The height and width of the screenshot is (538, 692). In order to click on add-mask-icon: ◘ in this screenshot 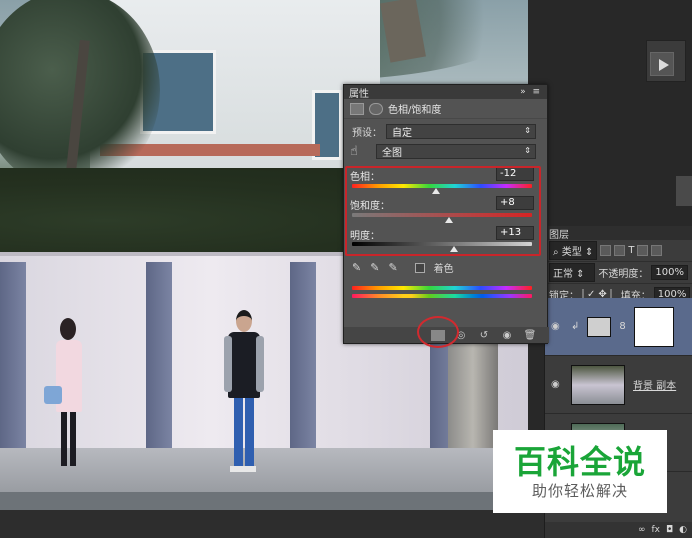, I will do `click(669, 530)`.